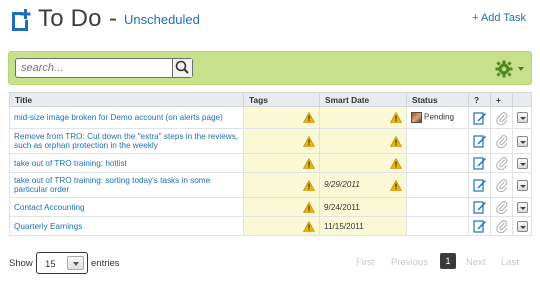 The image size is (540, 283). What do you see at coordinates (416, 117) in the screenshot?
I see `avatar` at bounding box center [416, 117].